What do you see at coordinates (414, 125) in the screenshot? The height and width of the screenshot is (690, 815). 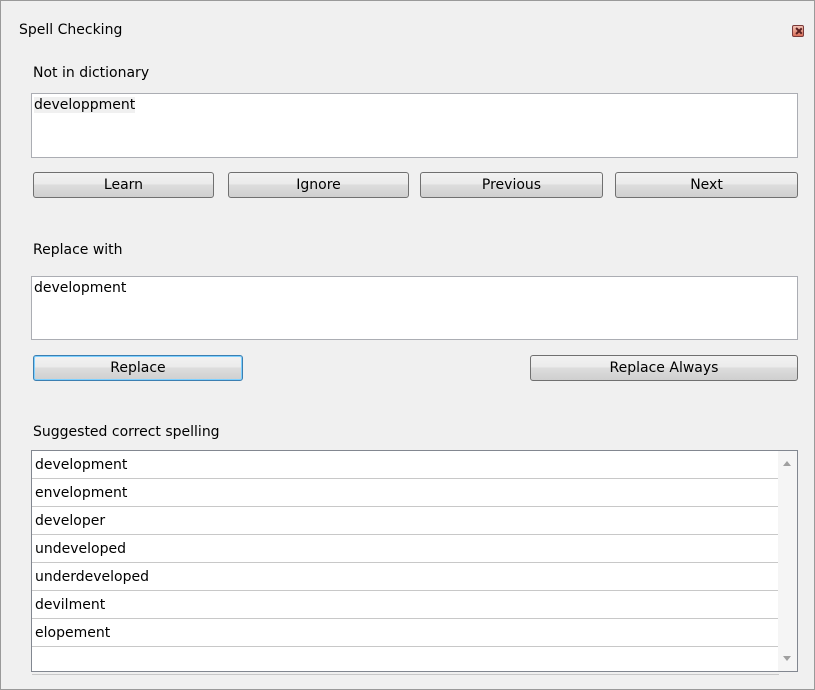 I see `not-in-dictionary-field: developpment` at bounding box center [414, 125].